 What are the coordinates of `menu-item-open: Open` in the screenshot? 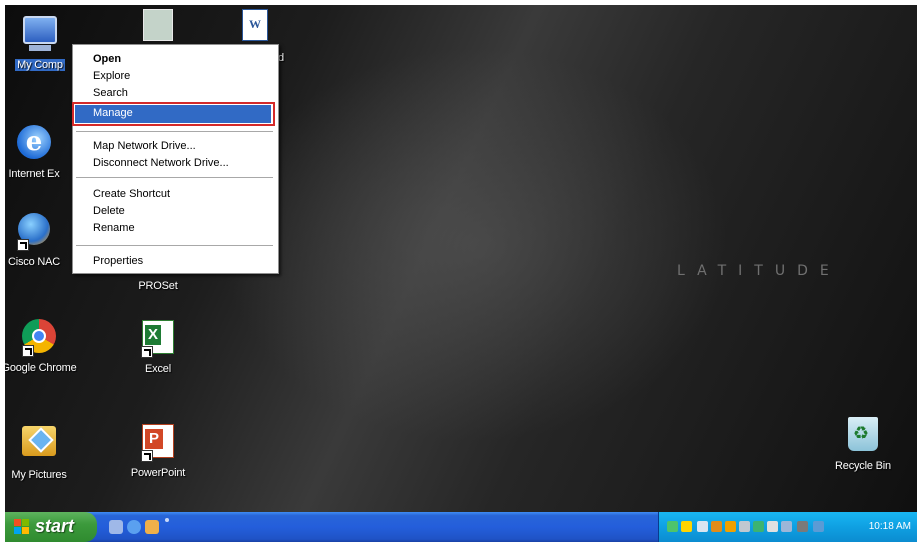 It's located at (107, 59).